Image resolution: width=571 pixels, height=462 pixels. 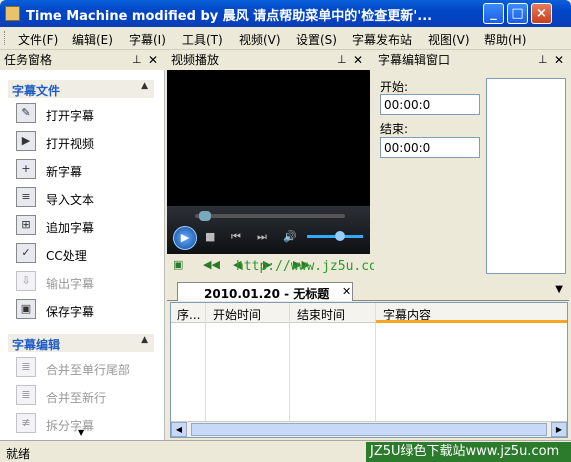 What do you see at coordinates (28, 60) in the screenshot?
I see `task-pane-title: 任务窗格` at bounding box center [28, 60].